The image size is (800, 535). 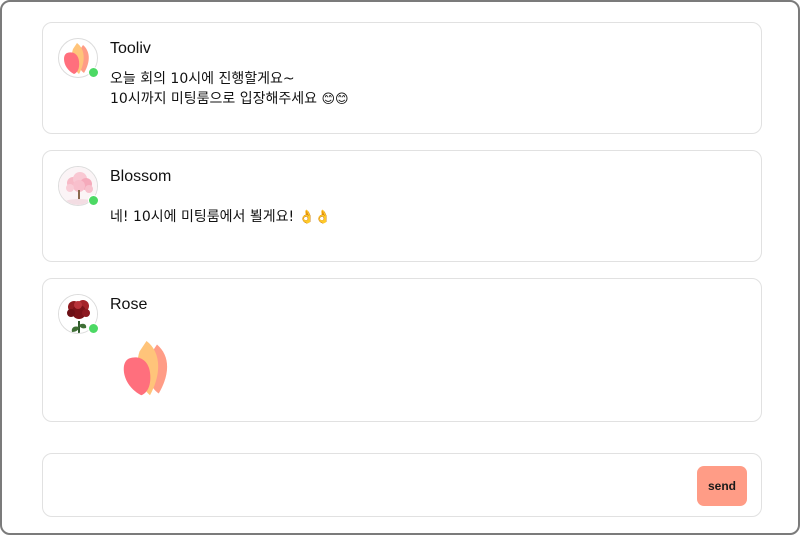 I want to click on message-line-with-emoji: 네! 10시에 미팅룸에서 뵐게요! 👌👌, so click(x=220, y=217).